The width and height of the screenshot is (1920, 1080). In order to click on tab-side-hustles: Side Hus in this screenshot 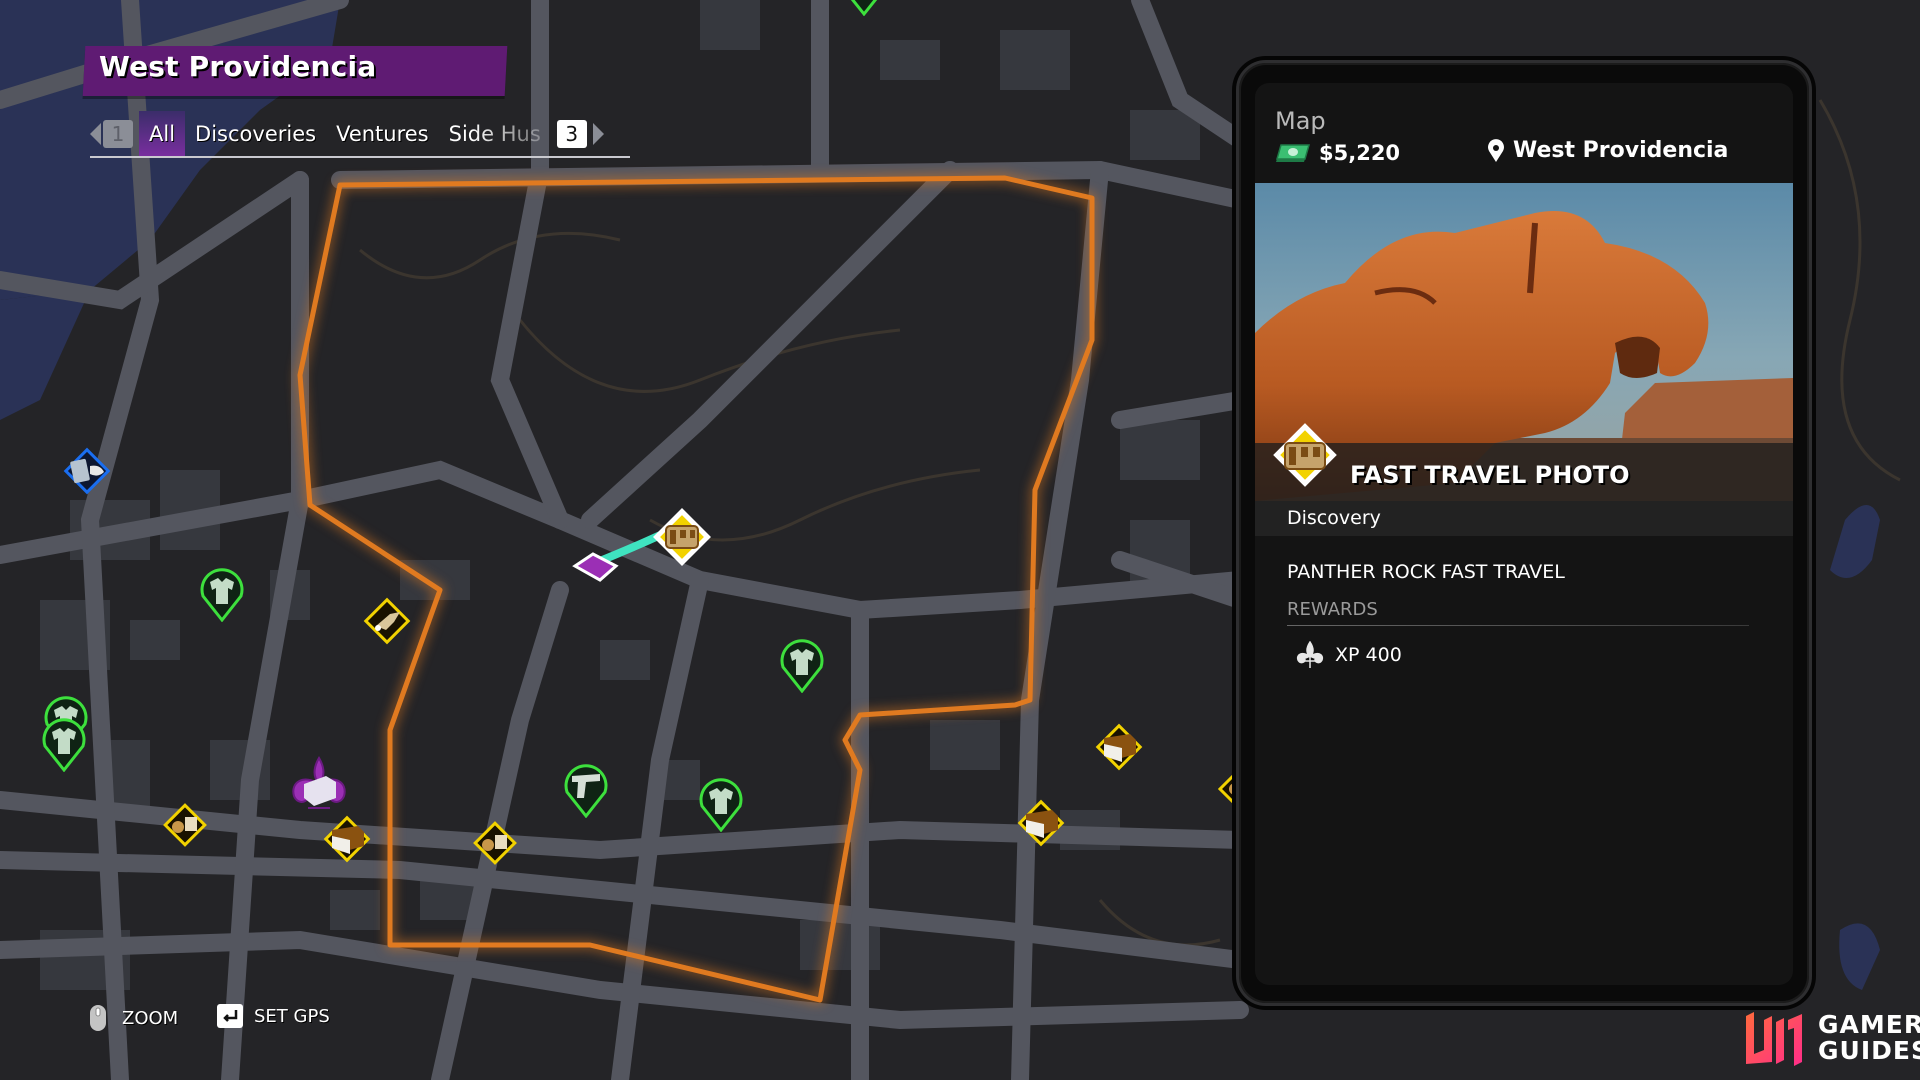, I will do `click(495, 134)`.